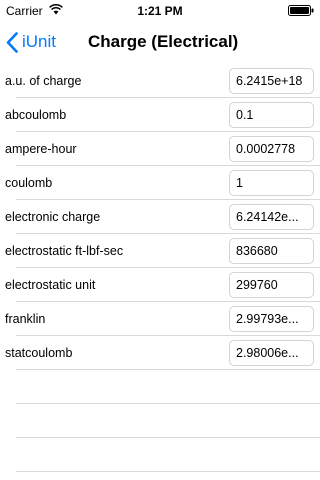 The width and height of the screenshot is (320, 480). Describe the element at coordinates (29, 183) in the screenshot. I see `unit-label: coulomb` at that location.